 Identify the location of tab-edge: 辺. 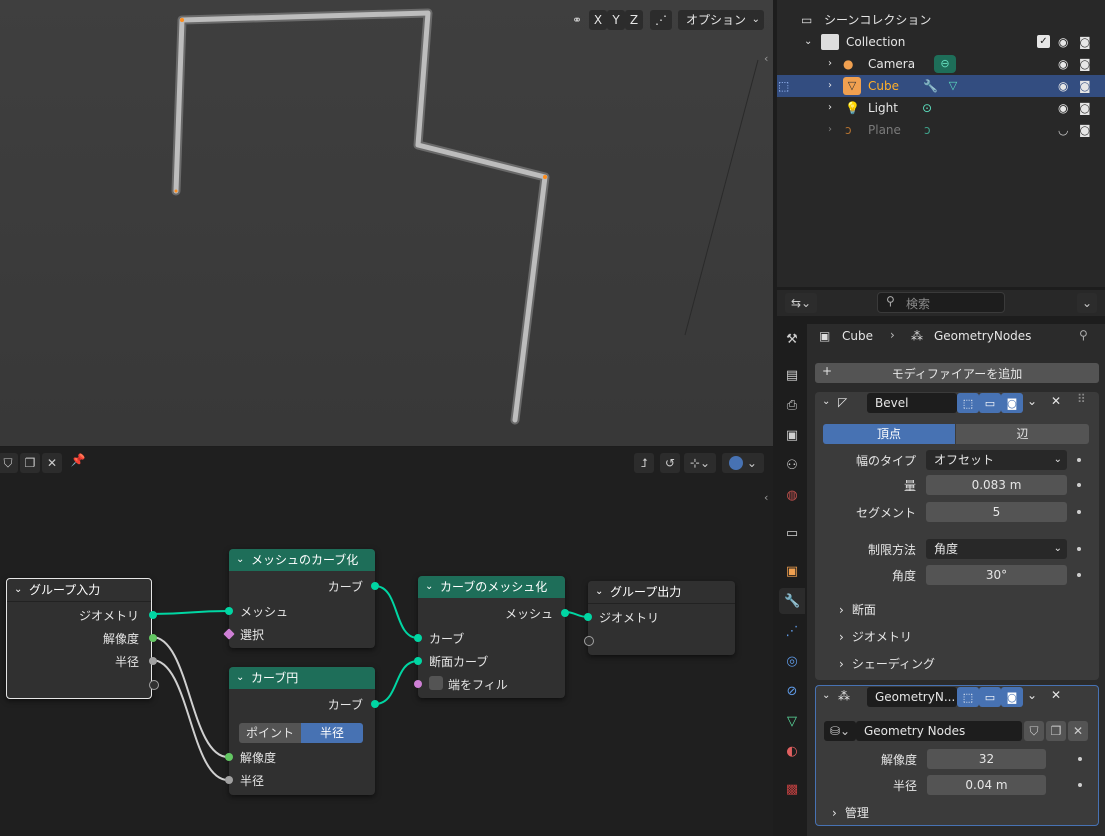
(1022, 434).